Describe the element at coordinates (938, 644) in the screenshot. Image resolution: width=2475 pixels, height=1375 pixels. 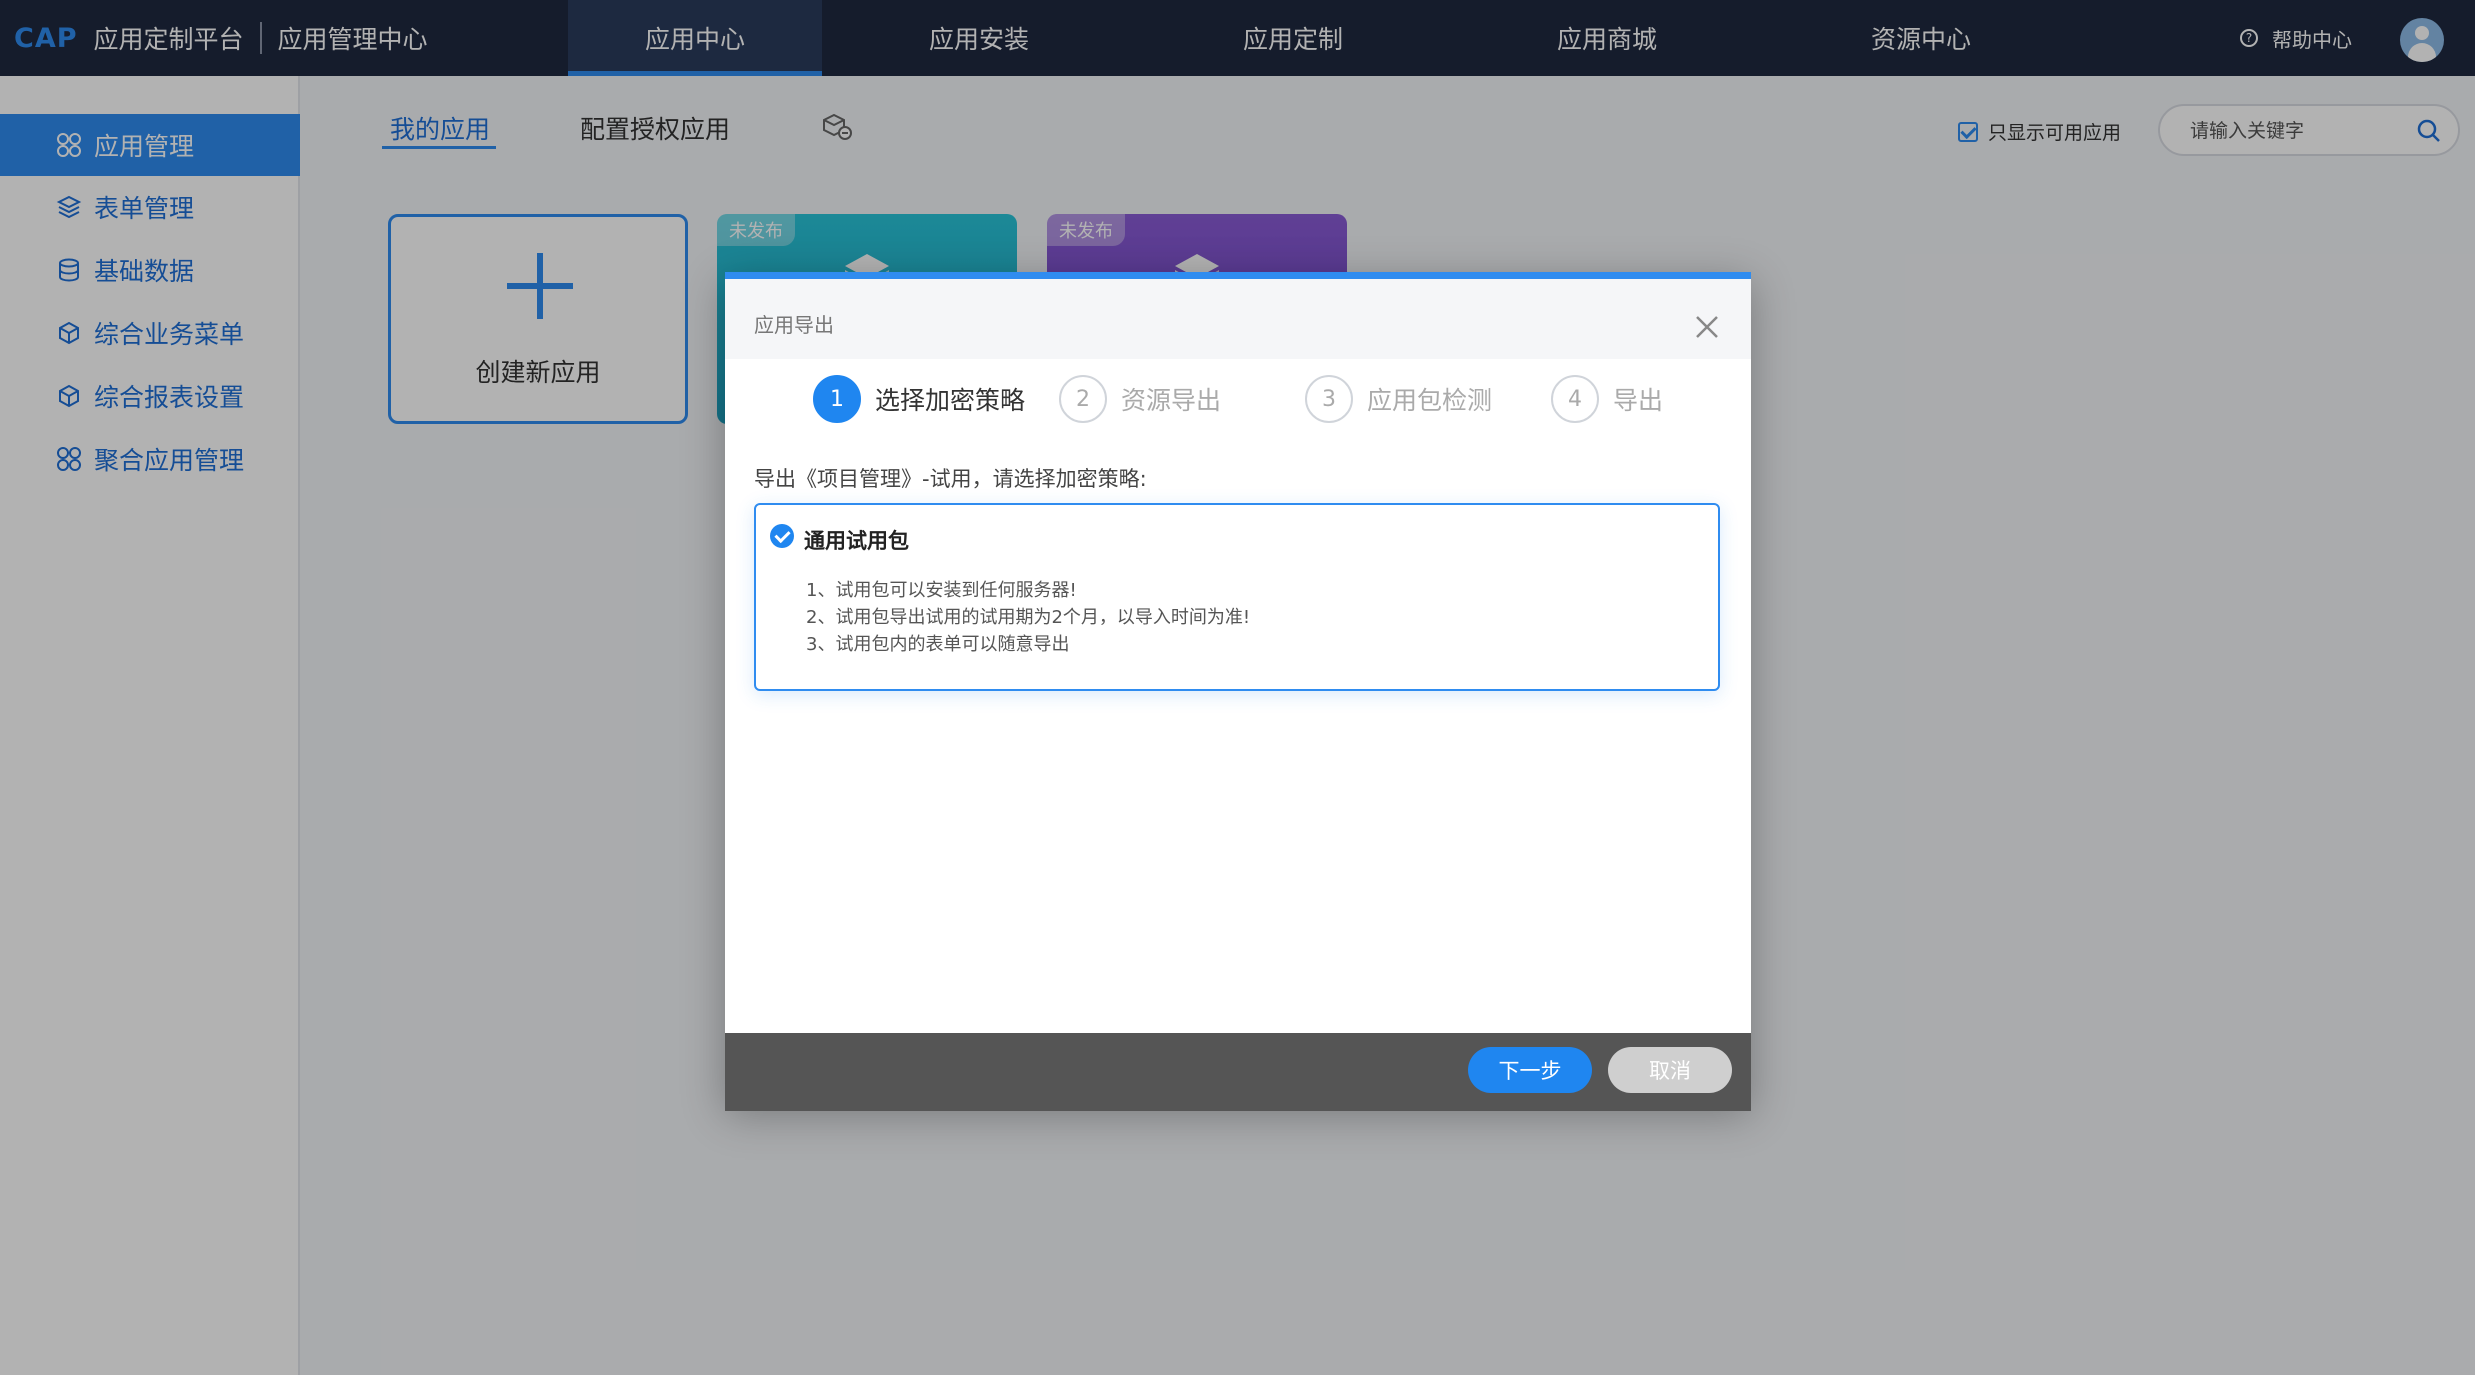
I see `option-line: 3、试用包内的表单可以随意导出` at that location.